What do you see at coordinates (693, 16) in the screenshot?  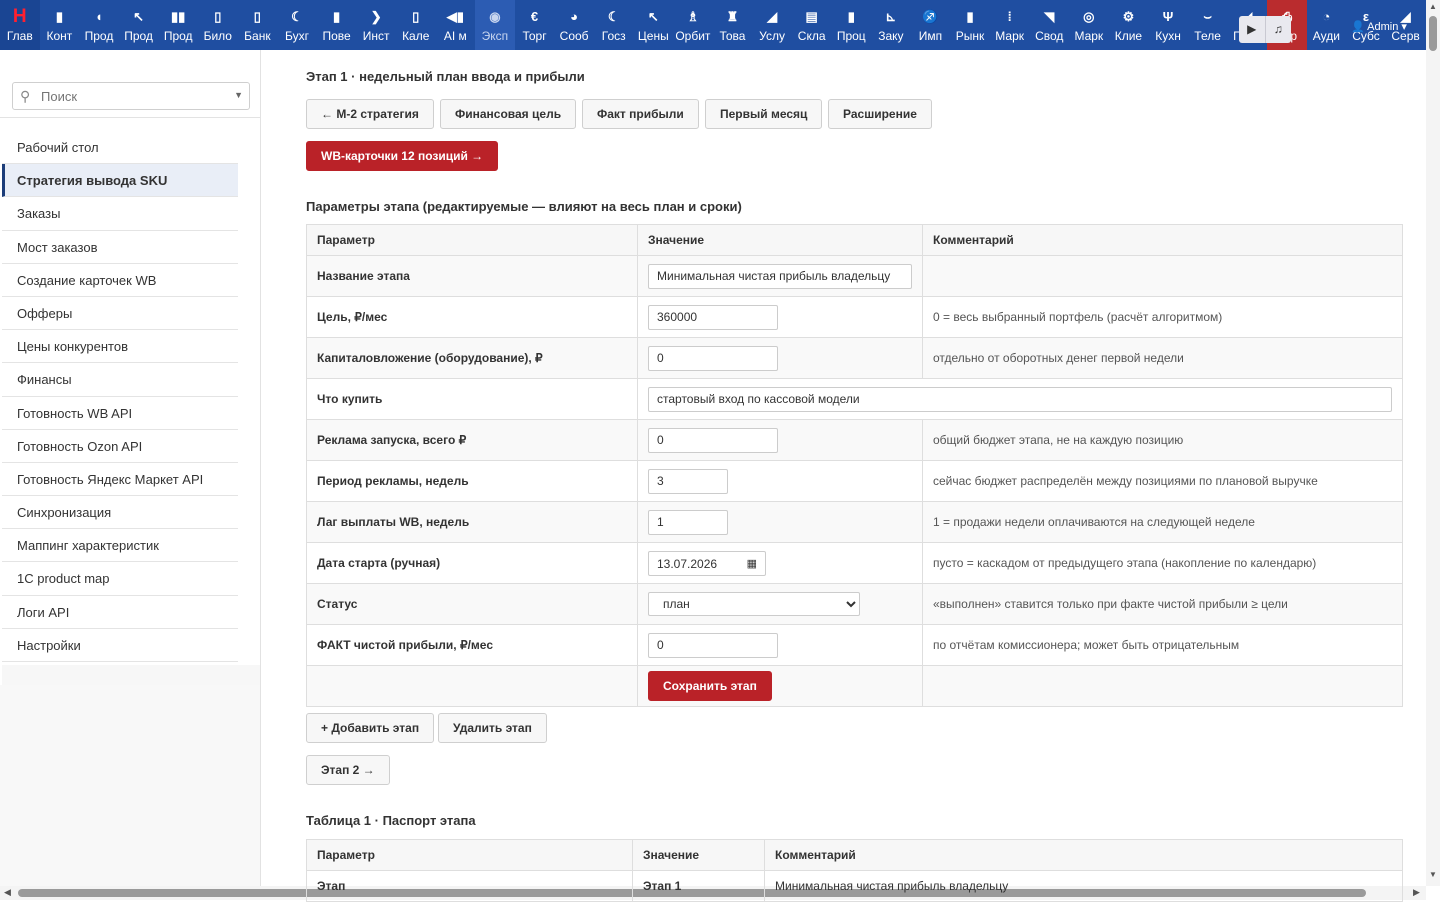 I see `orbit-icon: ♗` at bounding box center [693, 16].